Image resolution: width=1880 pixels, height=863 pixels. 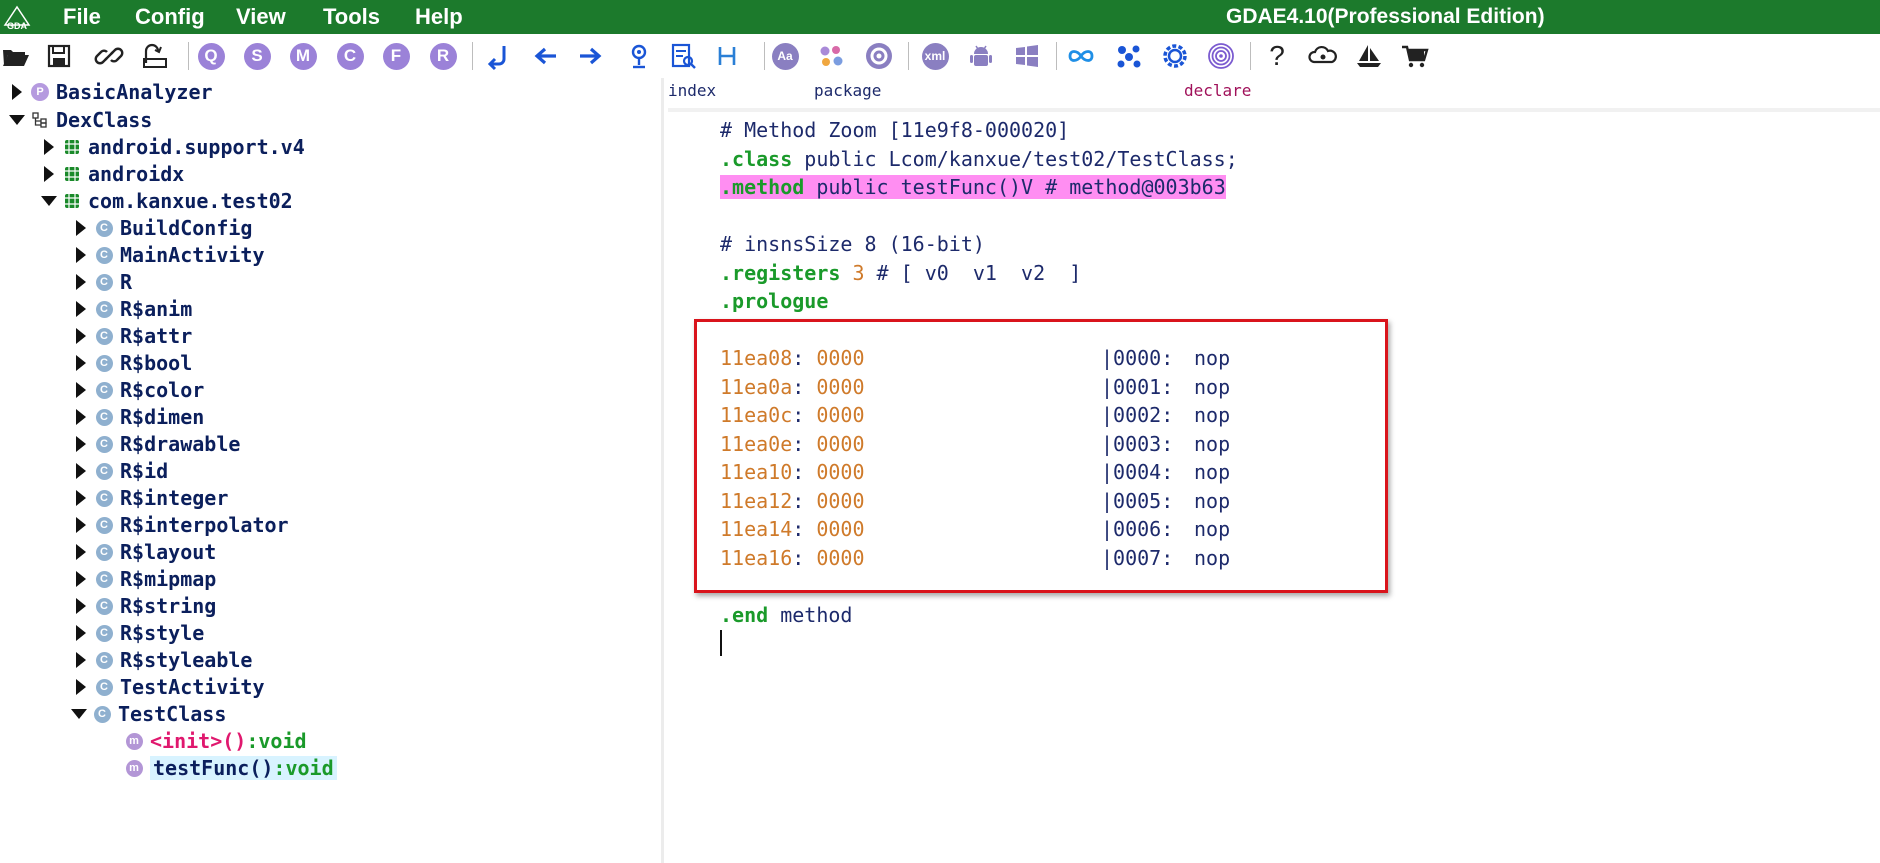 I want to click on tree-node-class: C R$string, so click(x=144, y=606).